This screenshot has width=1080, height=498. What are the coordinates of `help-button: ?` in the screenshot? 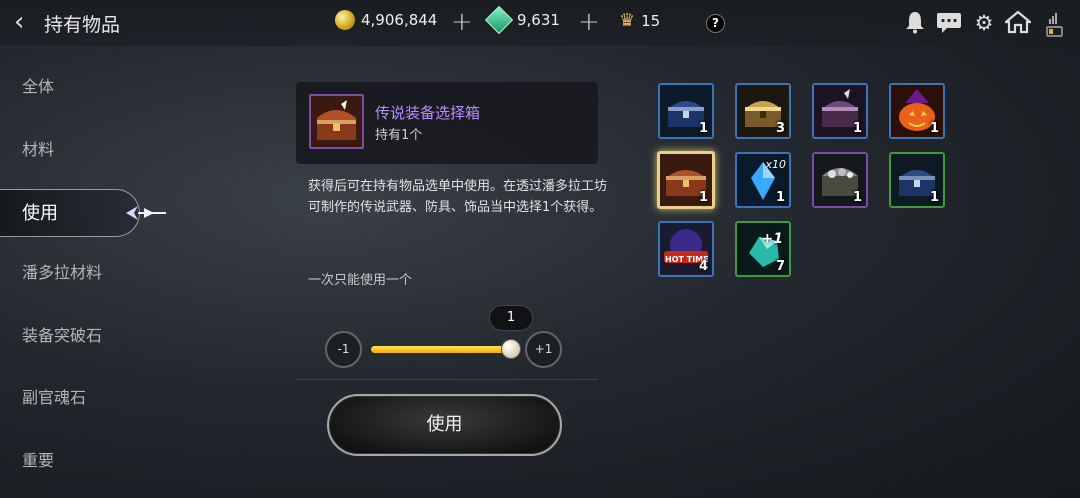 It's located at (715, 23).